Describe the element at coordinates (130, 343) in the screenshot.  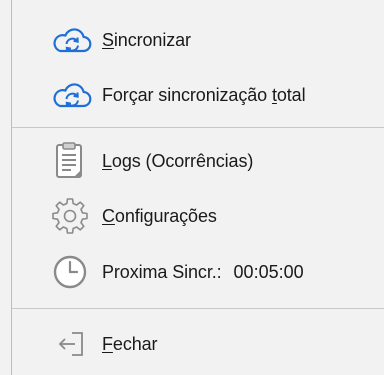
I see `menu-item-label: Fechar` at that location.